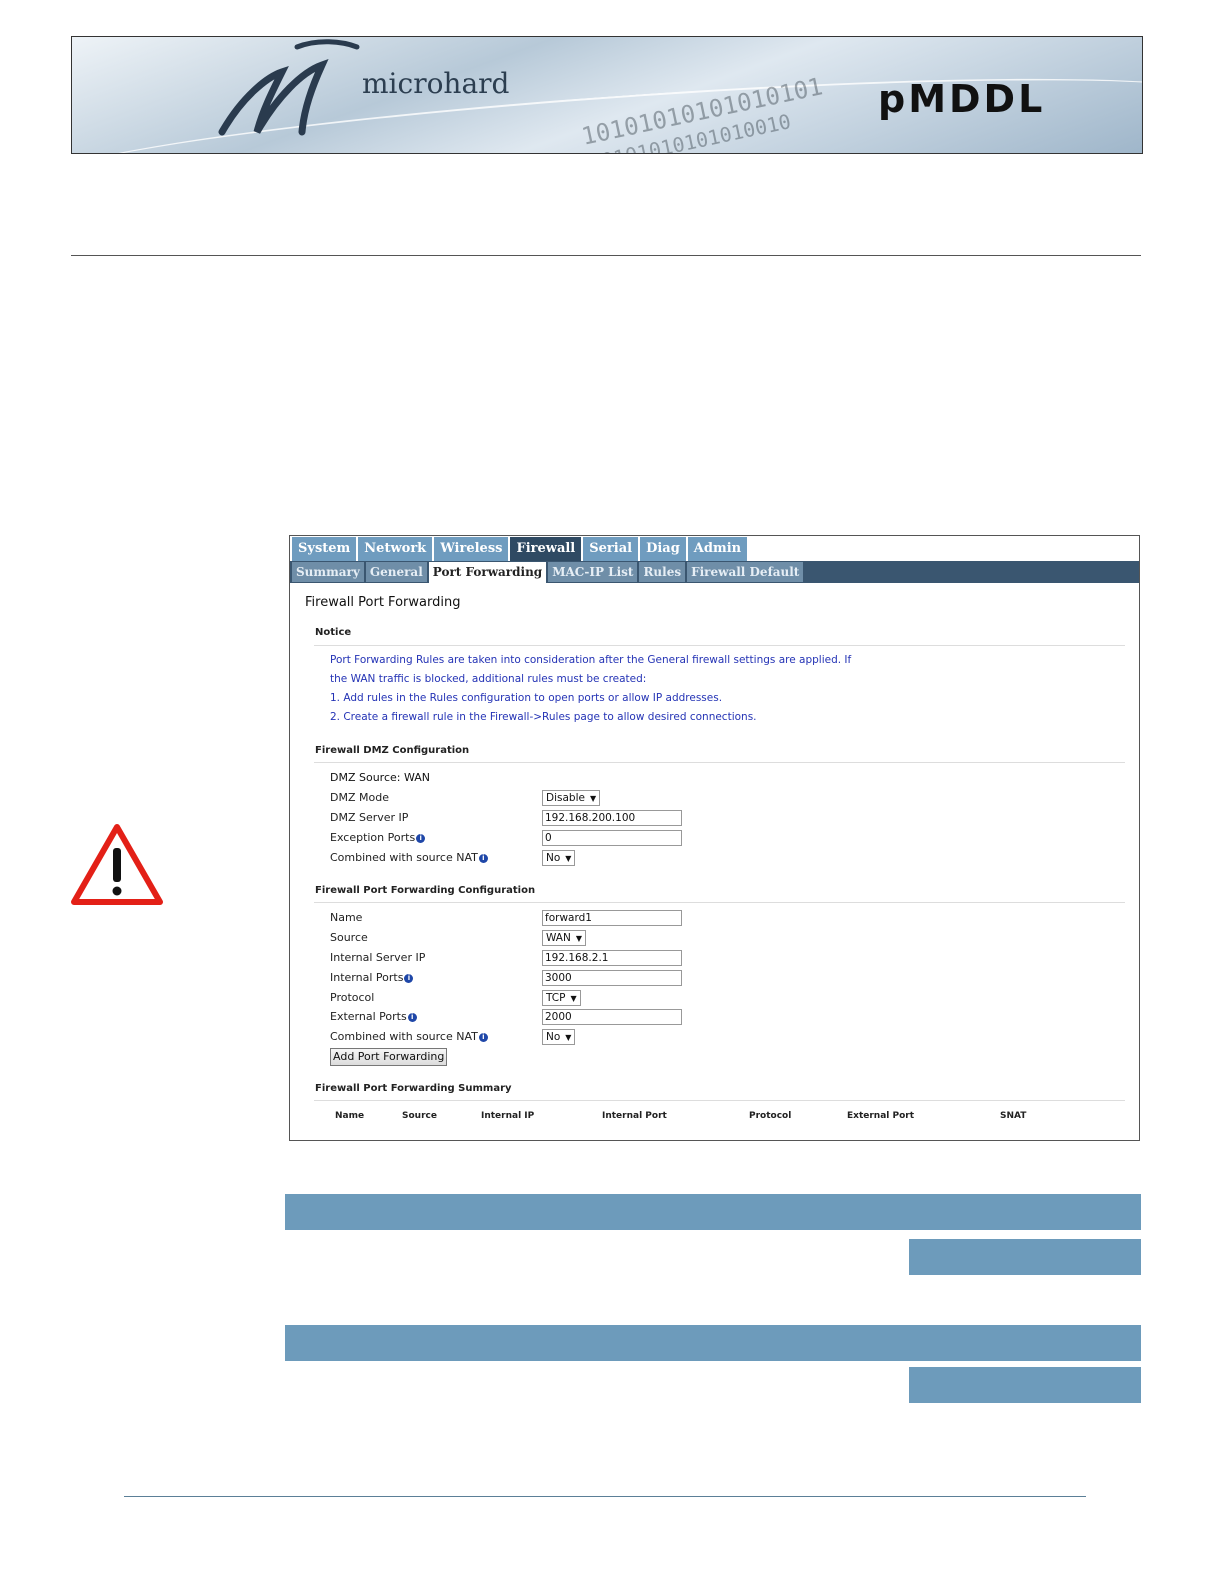  What do you see at coordinates (333, 632) in the screenshot?
I see `notice-heading: Notice` at bounding box center [333, 632].